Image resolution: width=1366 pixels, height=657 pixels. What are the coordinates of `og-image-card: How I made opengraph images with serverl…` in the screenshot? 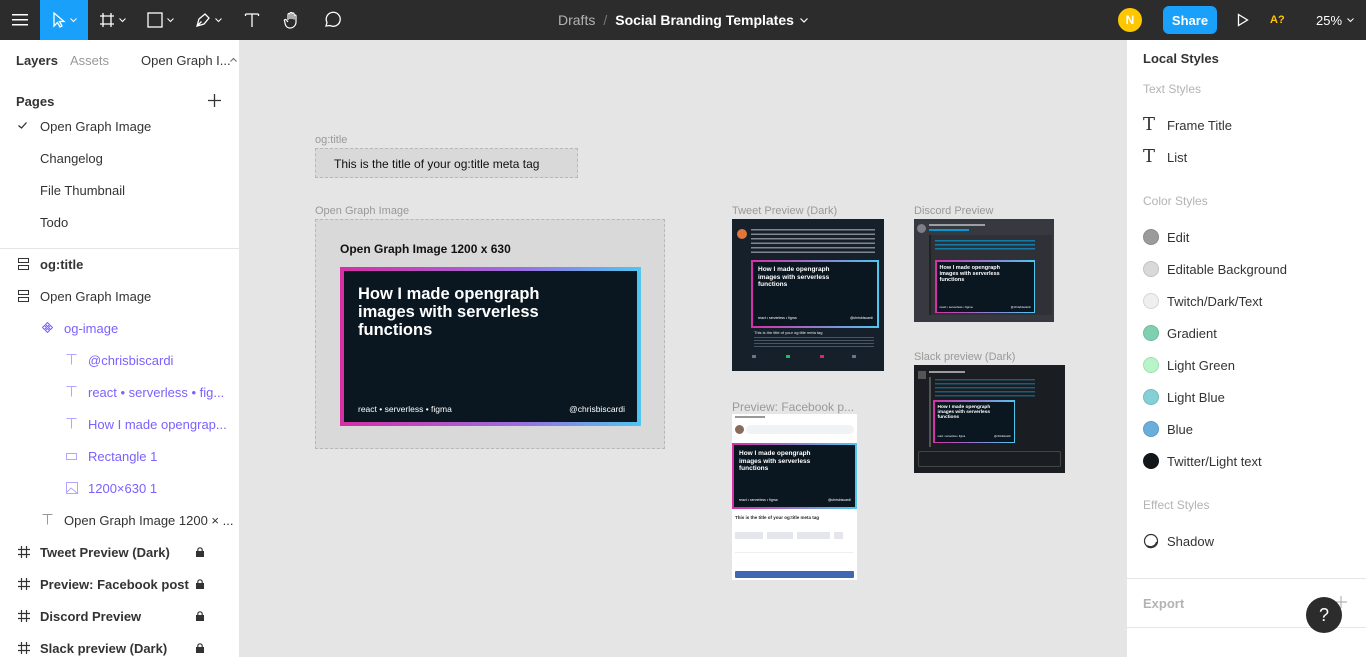 It's located at (490, 346).